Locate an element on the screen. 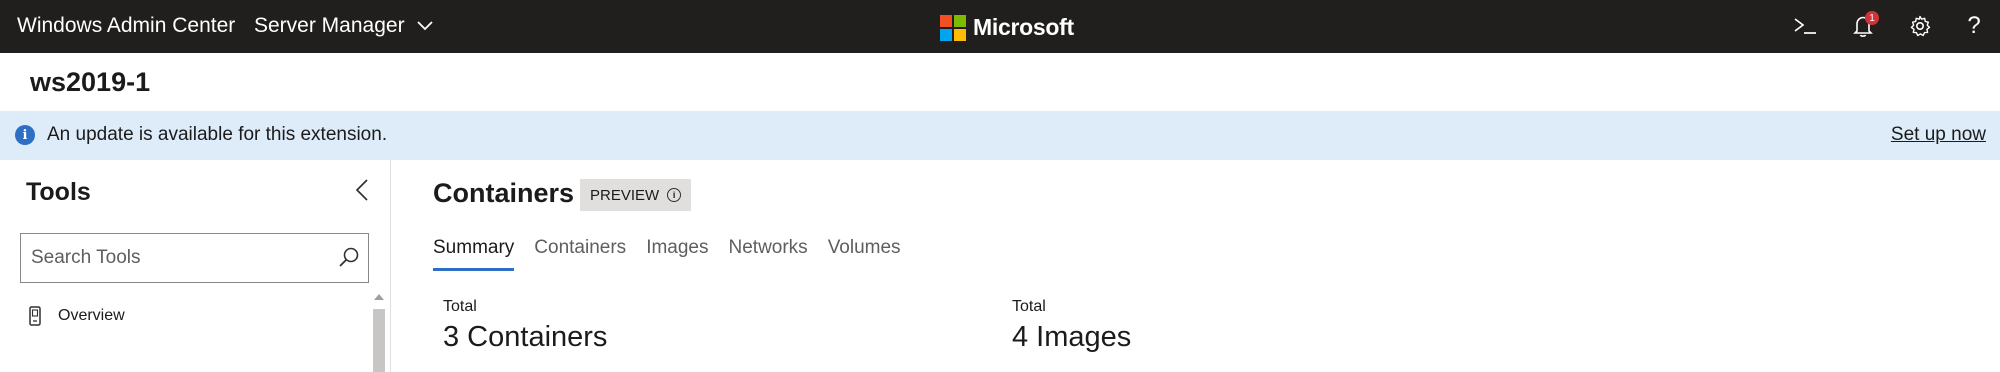  logo-square-blue is located at coordinates (946, 34).